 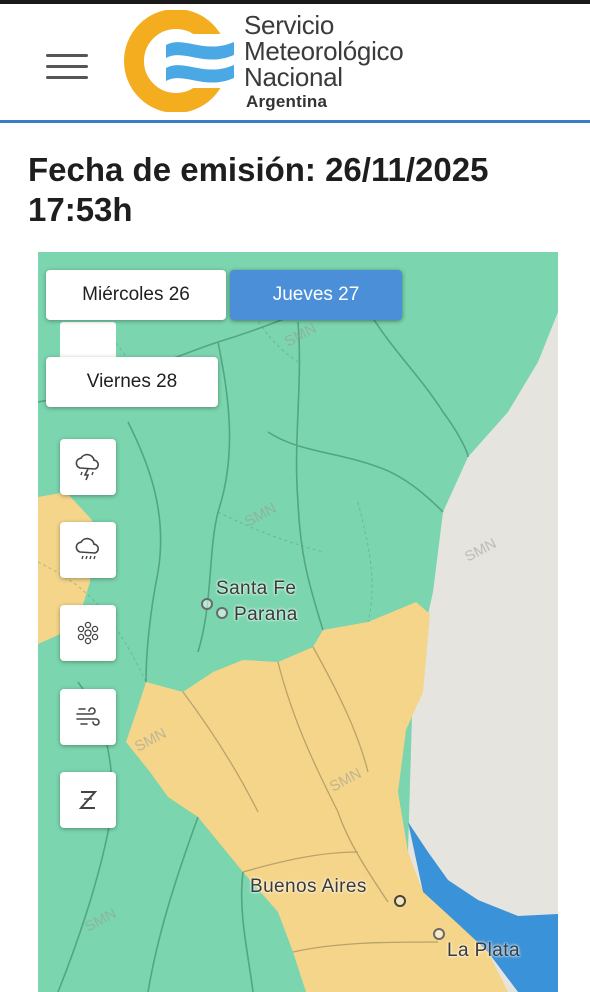 I want to click on city-label-parana: Parana, so click(x=266, y=614).